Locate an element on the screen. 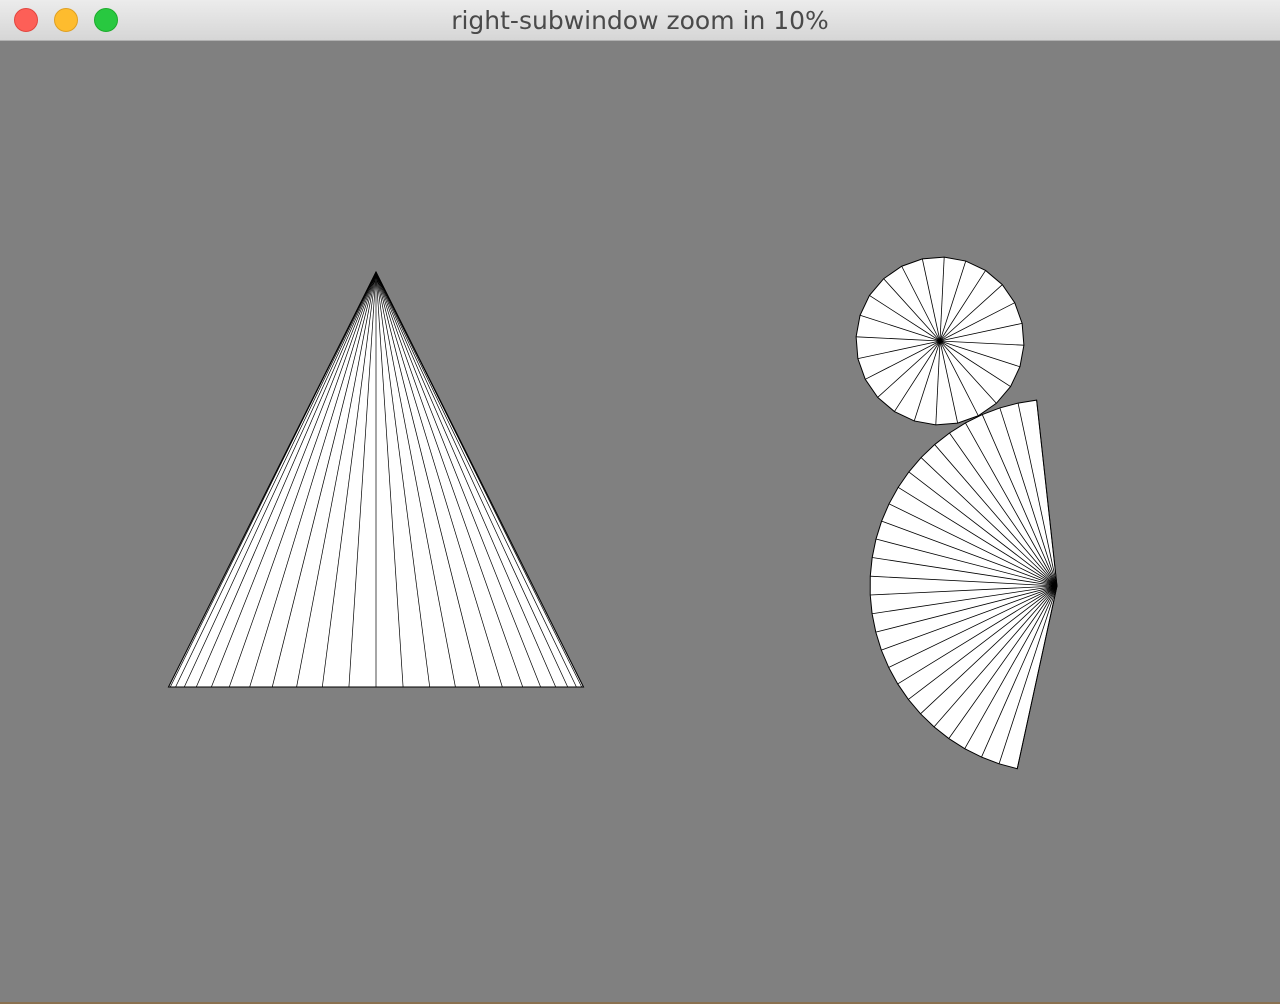 The height and width of the screenshot is (1004, 1280). window-title: right-subwindow zoom in 10% is located at coordinates (640, 20).